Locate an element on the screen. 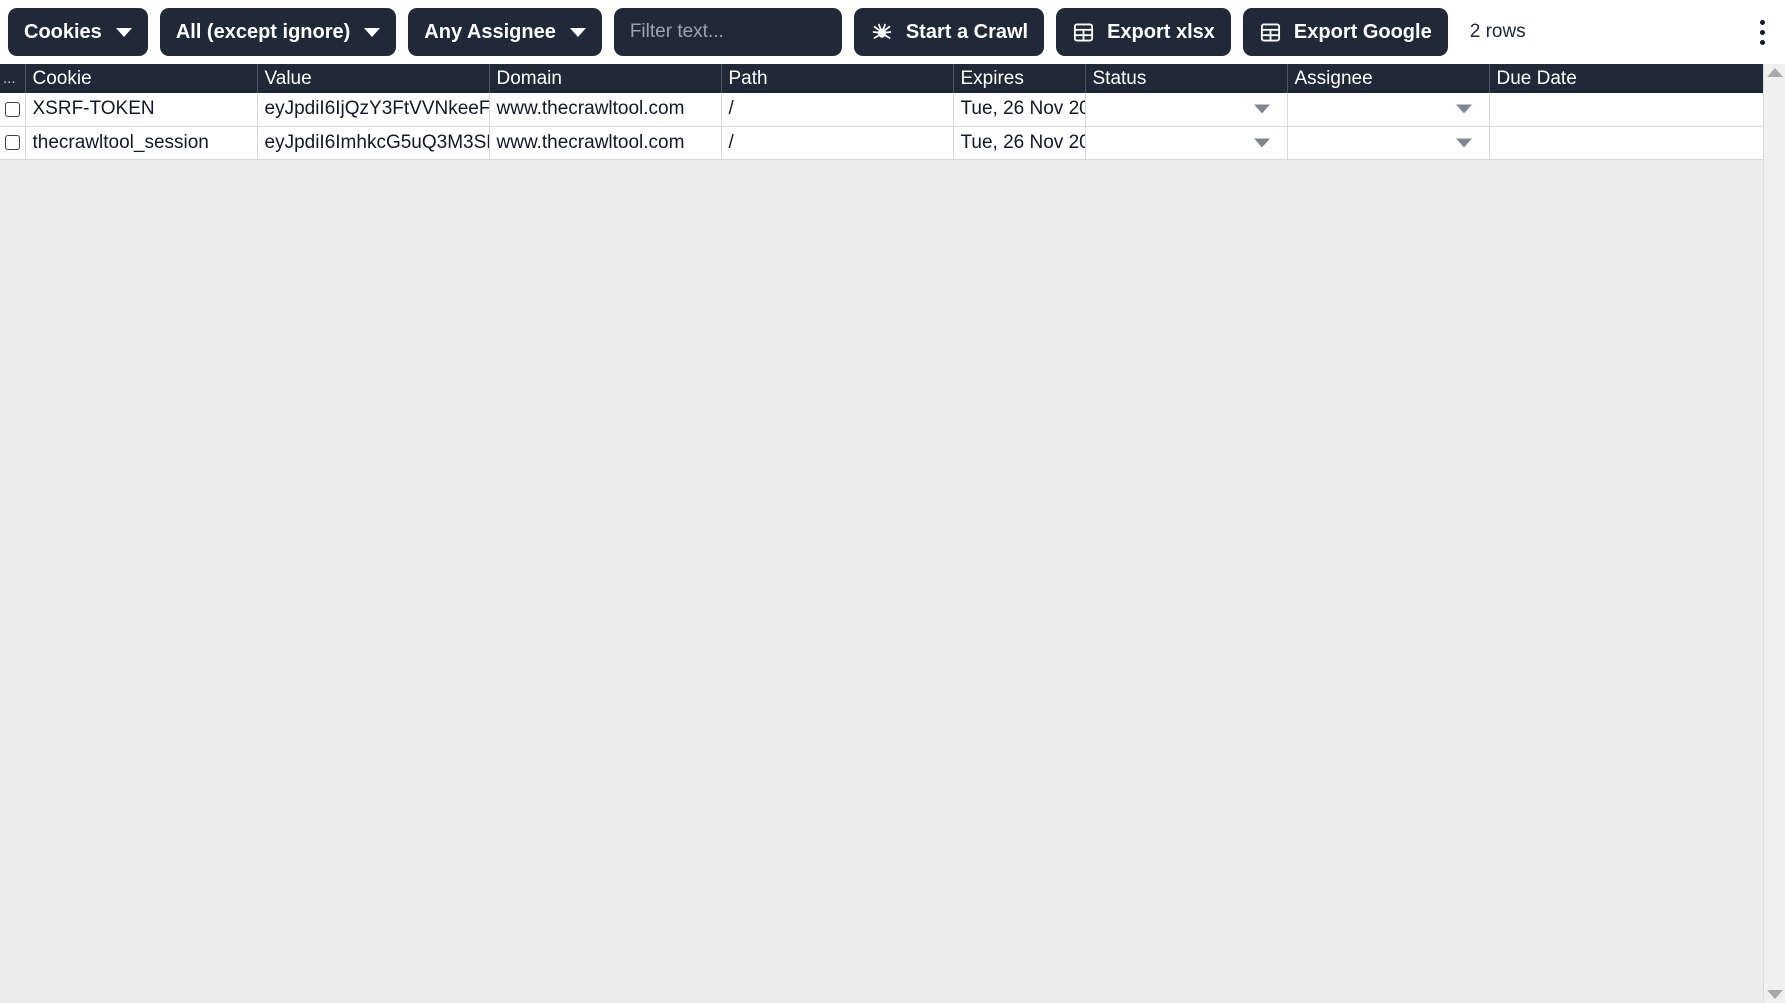 The width and height of the screenshot is (1785, 1003). export-xlsx-label: Export xlsx is located at coordinates (1161, 31).